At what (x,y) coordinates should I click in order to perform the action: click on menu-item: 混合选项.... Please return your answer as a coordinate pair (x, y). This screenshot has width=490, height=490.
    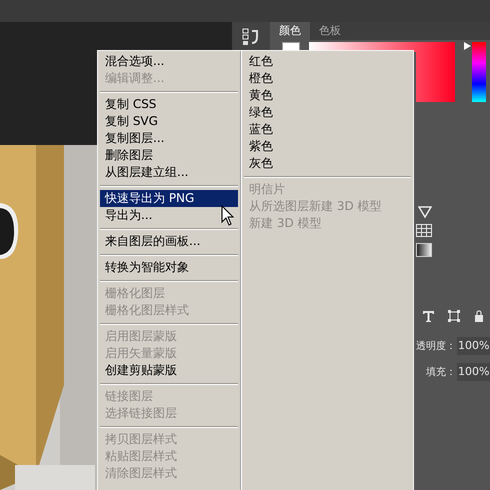
    Looking at the image, I should click on (169, 61).